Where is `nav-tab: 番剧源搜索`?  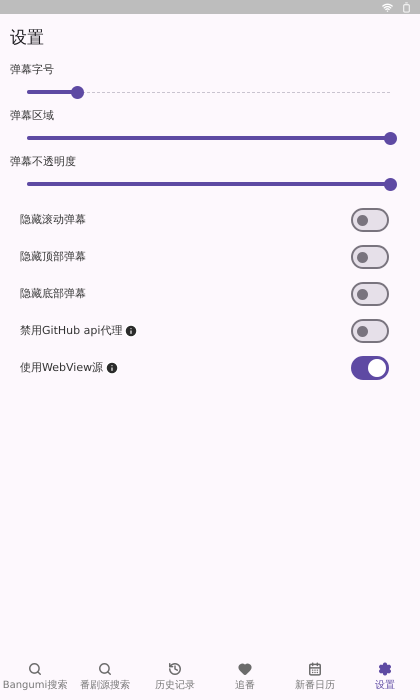
nav-tab: 番剧源搜索 is located at coordinates (105, 677).